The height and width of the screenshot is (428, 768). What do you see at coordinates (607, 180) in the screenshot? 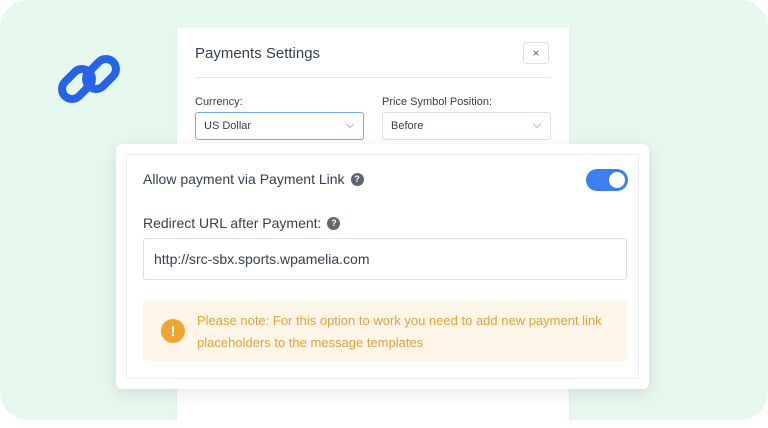
I see `allow-payment-link-toggle` at bounding box center [607, 180].